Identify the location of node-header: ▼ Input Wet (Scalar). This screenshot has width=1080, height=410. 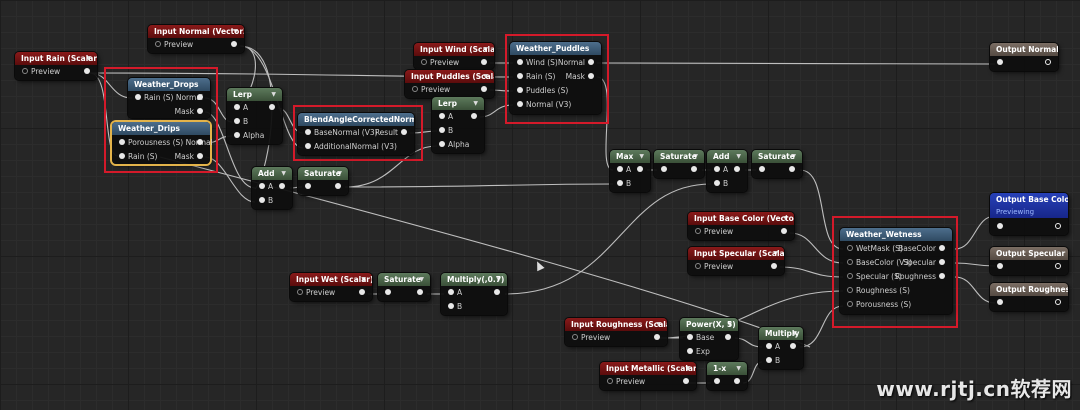
(331, 279).